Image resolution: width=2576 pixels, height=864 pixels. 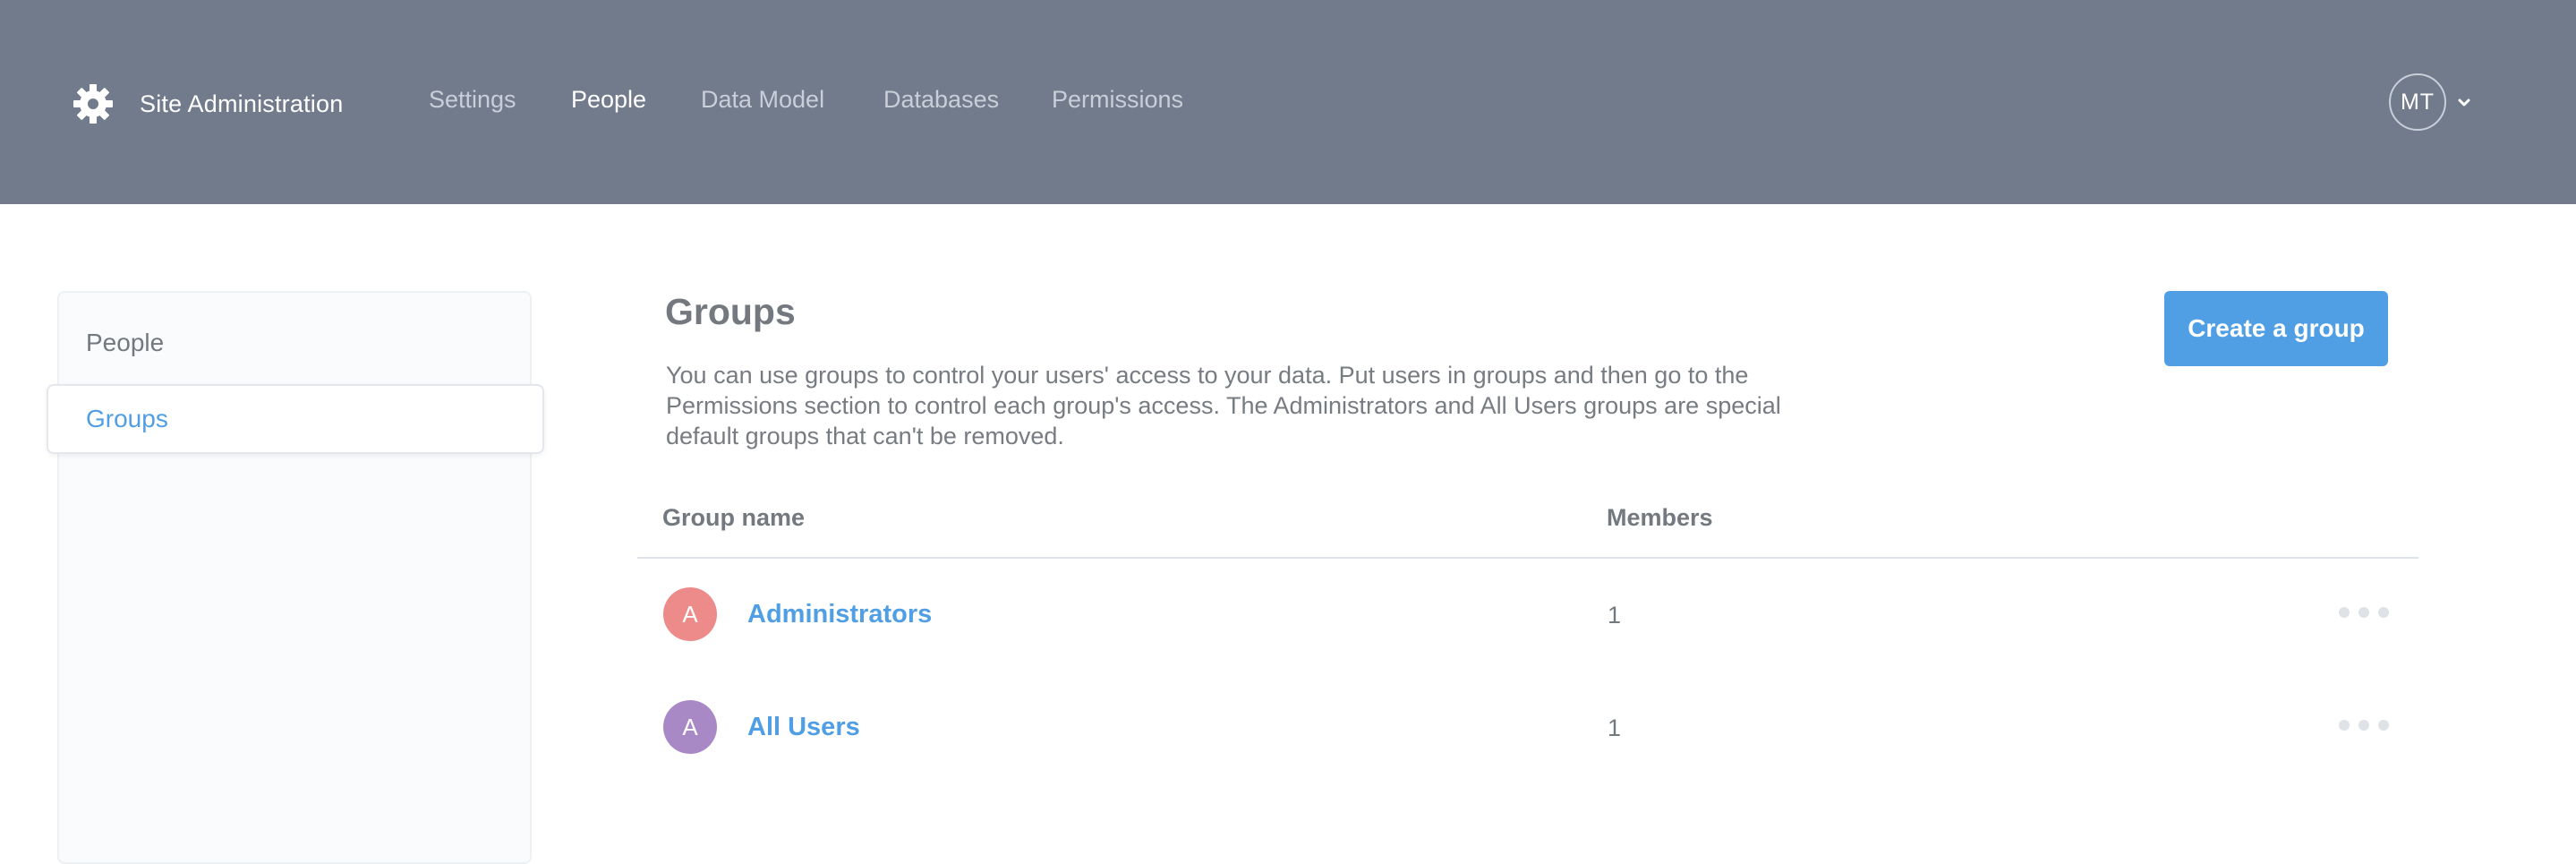 I want to click on user-avatar: MT, so click(x=2417, y=102).